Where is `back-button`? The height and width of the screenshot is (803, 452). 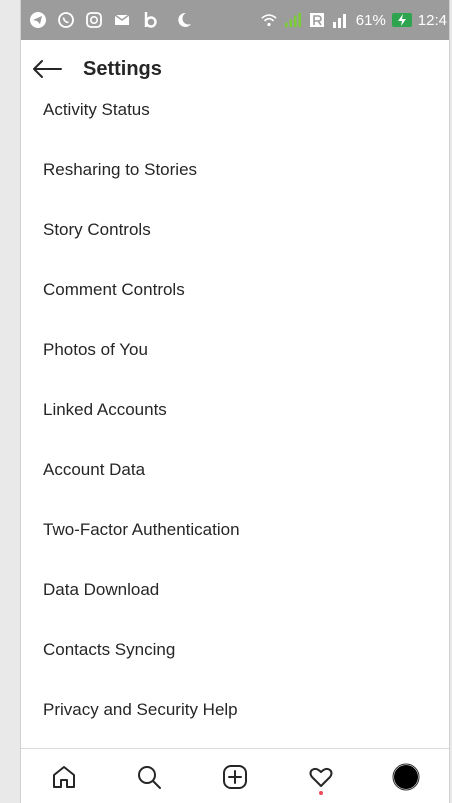 back-button is located at coordinates (47, 69).